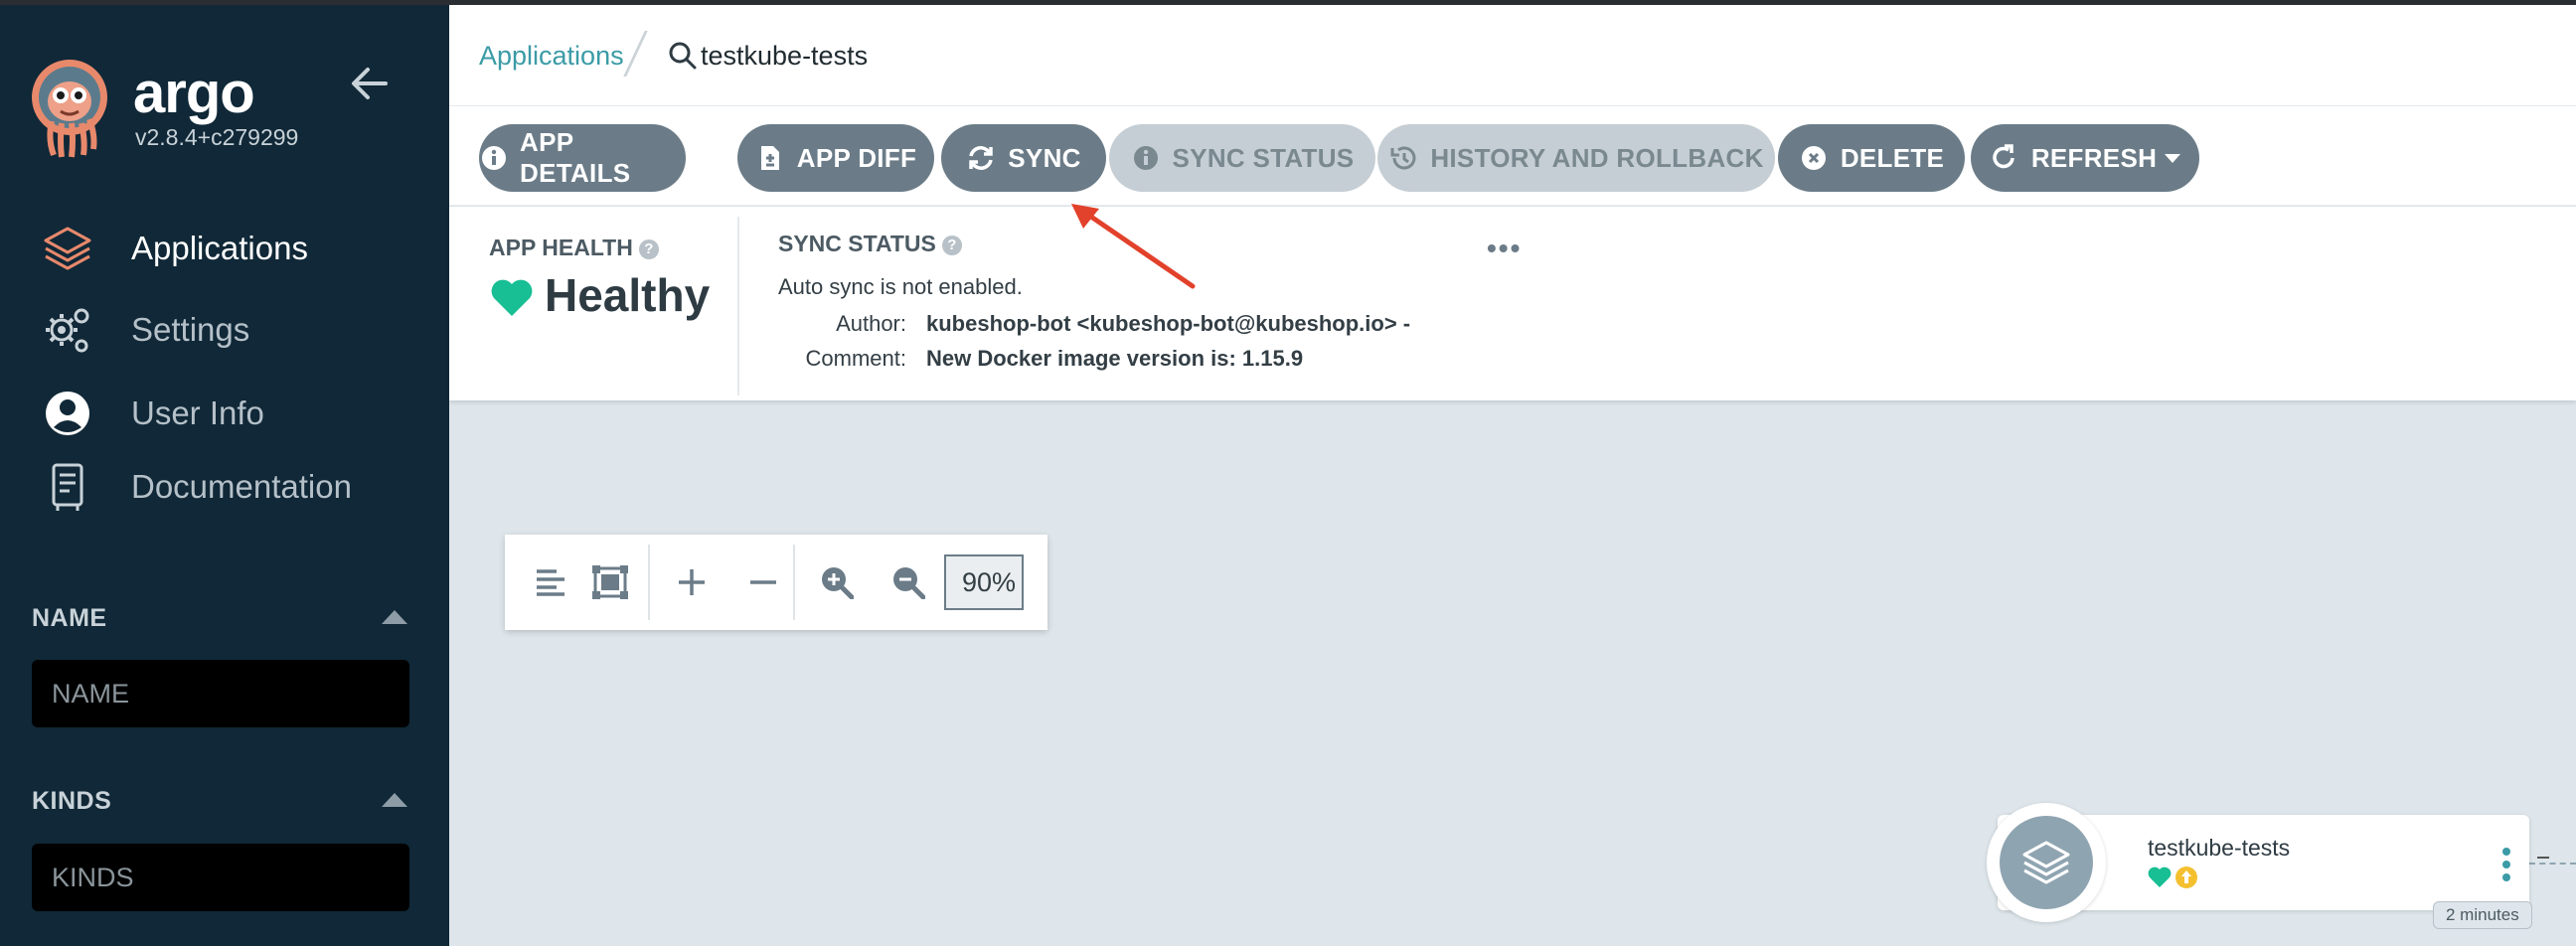 The width and height of the screenshot is (2576, 946). What do you see at coordinates (981, 158) in the screenshot?
I see `sync-icon` at bounding box center [981, 158].